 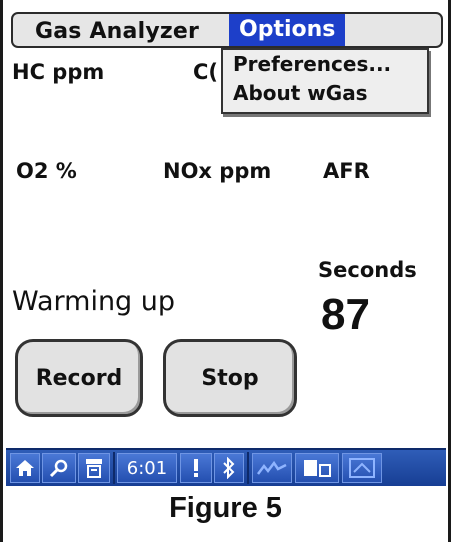 What do you see at coordinates (94, 301) in the screenshot?
I see `status-text: Warming up` at bounding box center [94, 301].